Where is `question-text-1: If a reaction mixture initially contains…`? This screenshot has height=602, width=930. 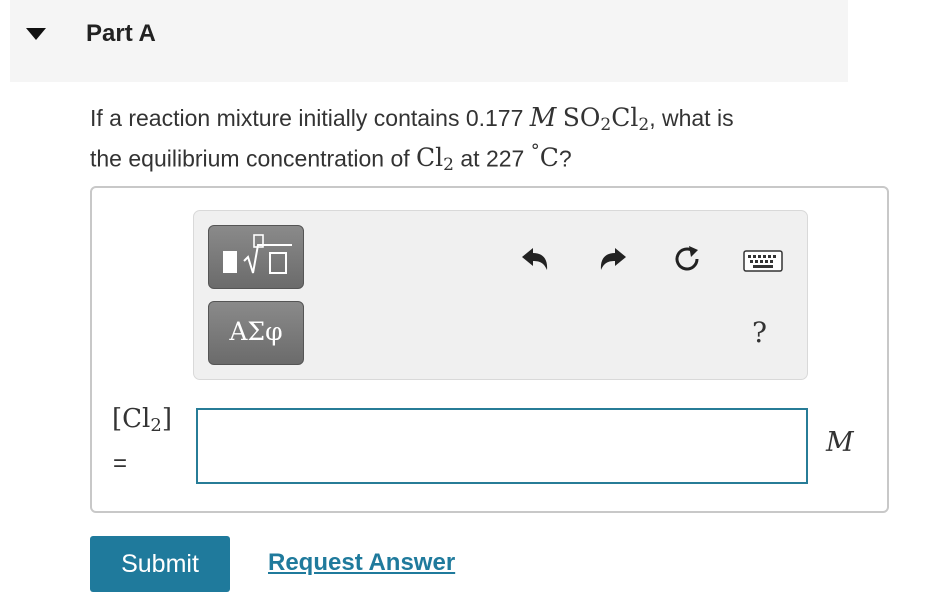 question-text-1: If a reaction mixture initially contains… is located at coordinates (307, 118).